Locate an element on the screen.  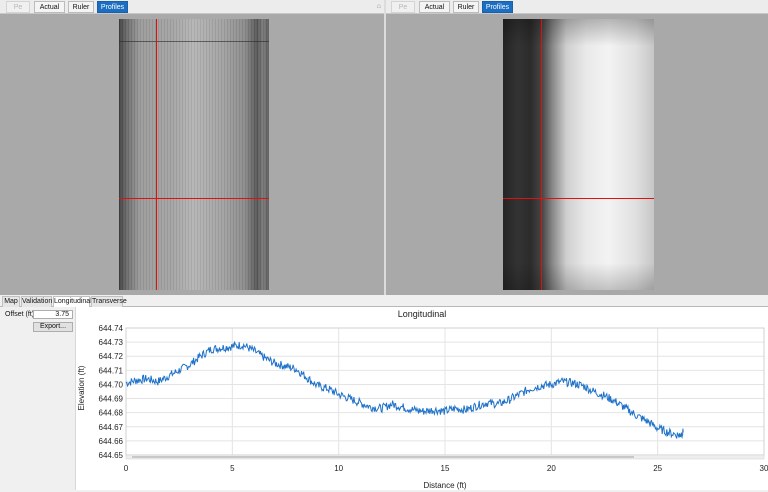
offset-input: 3.75 is located at coordinates (53, 314).